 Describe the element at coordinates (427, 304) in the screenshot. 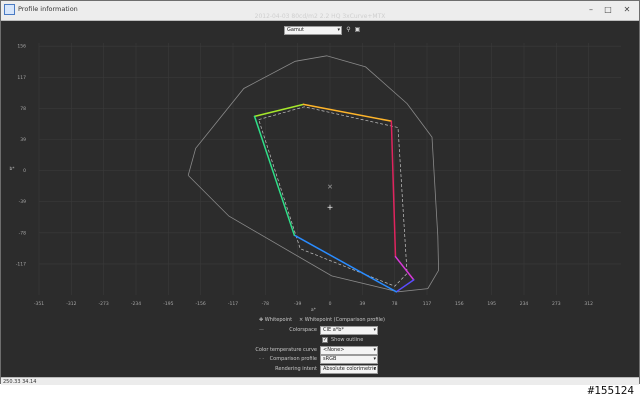

I see `x-tick-label: 117` at that location.